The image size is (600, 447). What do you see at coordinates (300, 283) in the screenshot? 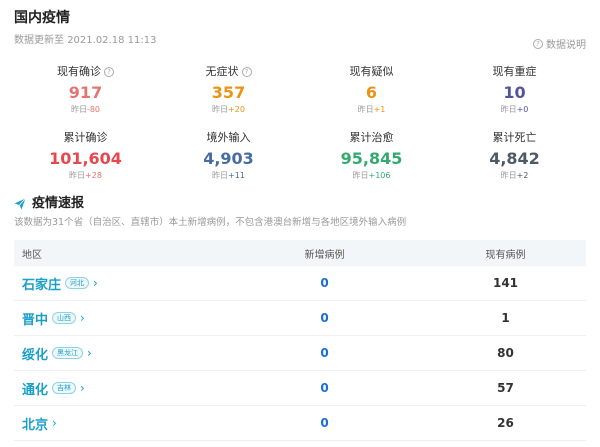
I see `table-row: 石家庄 河北 › 0 141` at bounding box center [300, 283].